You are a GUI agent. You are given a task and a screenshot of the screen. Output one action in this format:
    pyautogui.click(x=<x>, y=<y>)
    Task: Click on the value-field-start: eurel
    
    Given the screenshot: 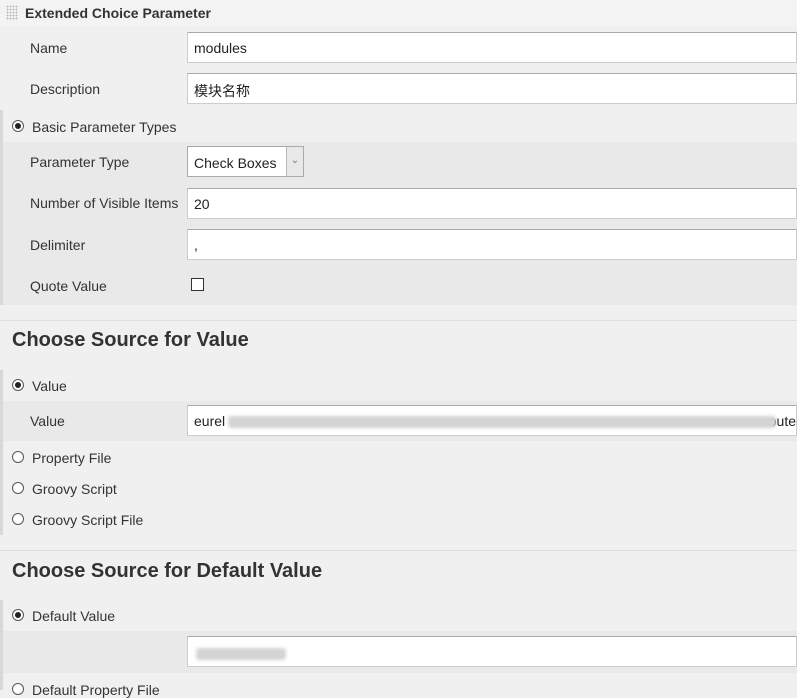 What is the action you would take?
    pyautogui.click(x=210, y=421)
    